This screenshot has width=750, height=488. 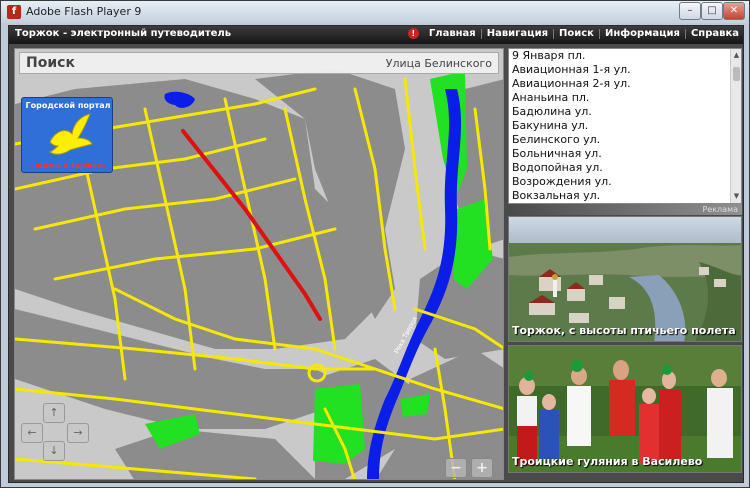 I want to click on list-item: Бадюлина ул., so click(x=620, y=112).